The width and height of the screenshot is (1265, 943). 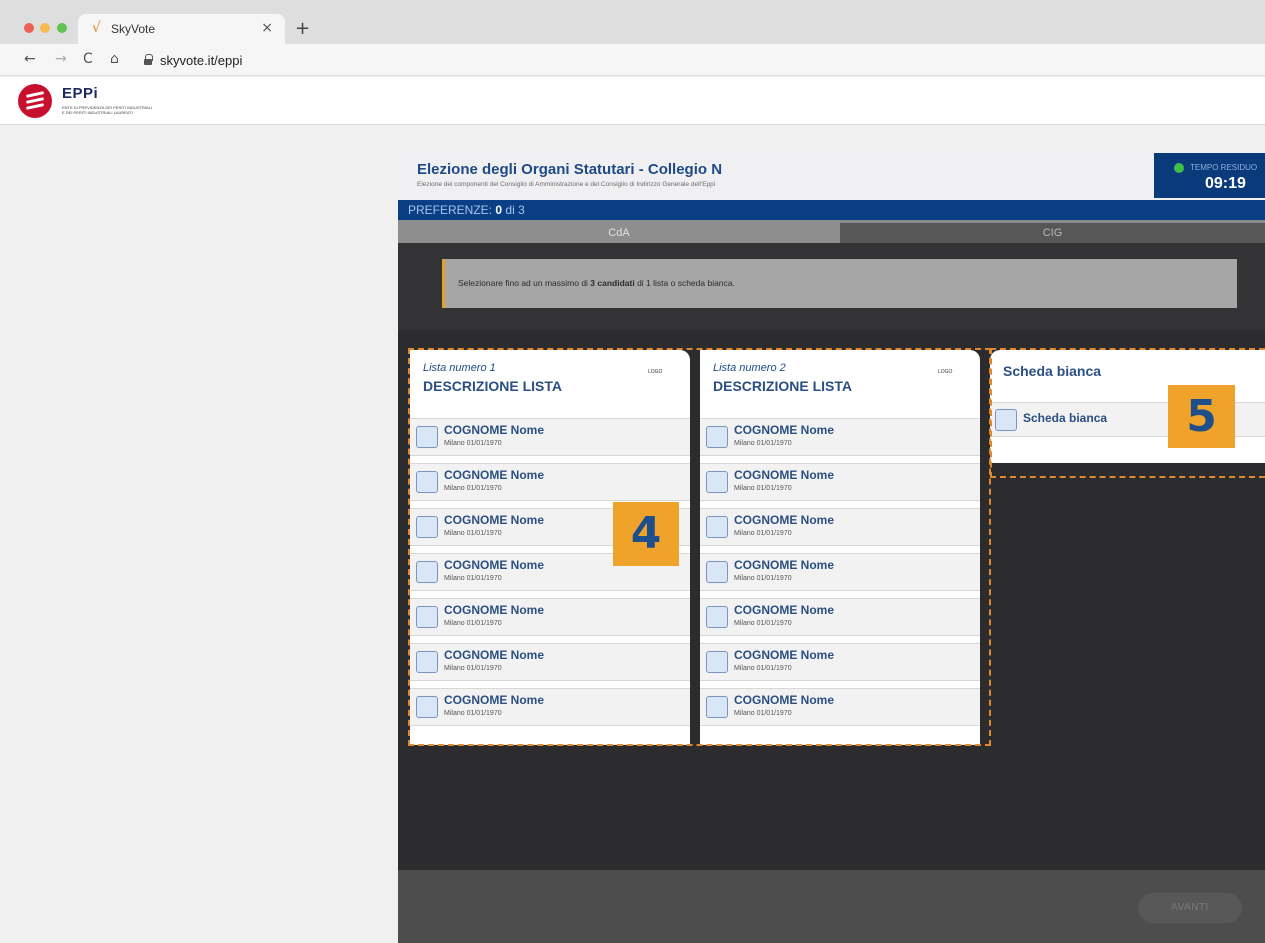 What do you see at coordinates (97, 112) in the screenshot?
I see `logo-subtitle-2: E DEI PERITI INDUSTRIALI LAUREATI` at bounding box center [97, 112].